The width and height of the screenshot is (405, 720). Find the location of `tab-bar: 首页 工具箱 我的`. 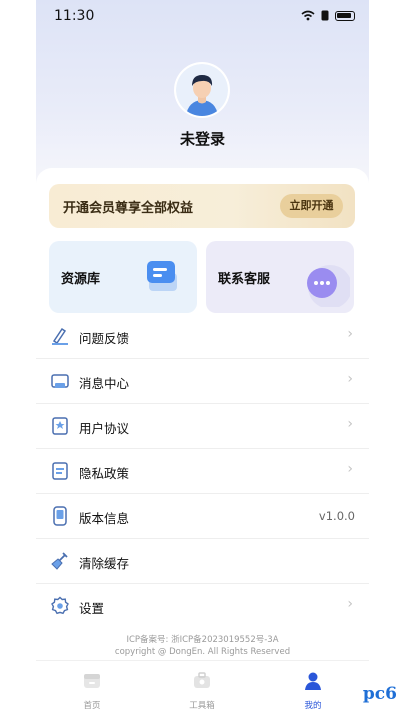

tab-bar: 首页 工具箱 我的 is located at coordinates (202, 690).